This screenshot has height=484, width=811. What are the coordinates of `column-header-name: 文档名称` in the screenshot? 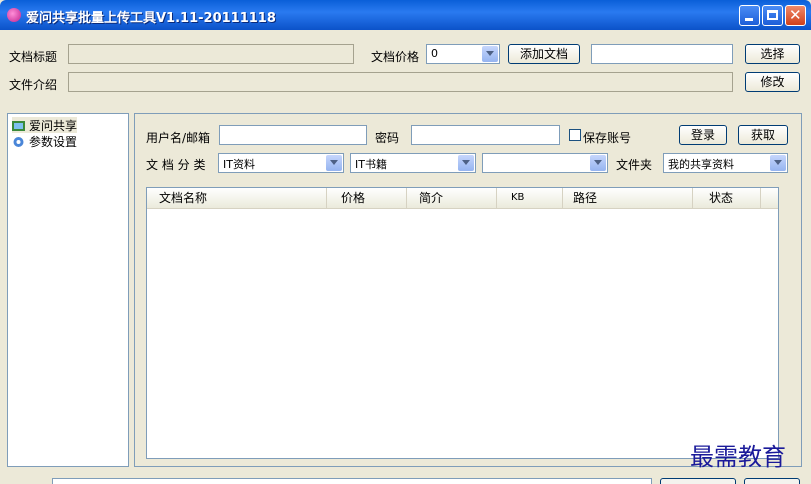 It's located at (237, 198).